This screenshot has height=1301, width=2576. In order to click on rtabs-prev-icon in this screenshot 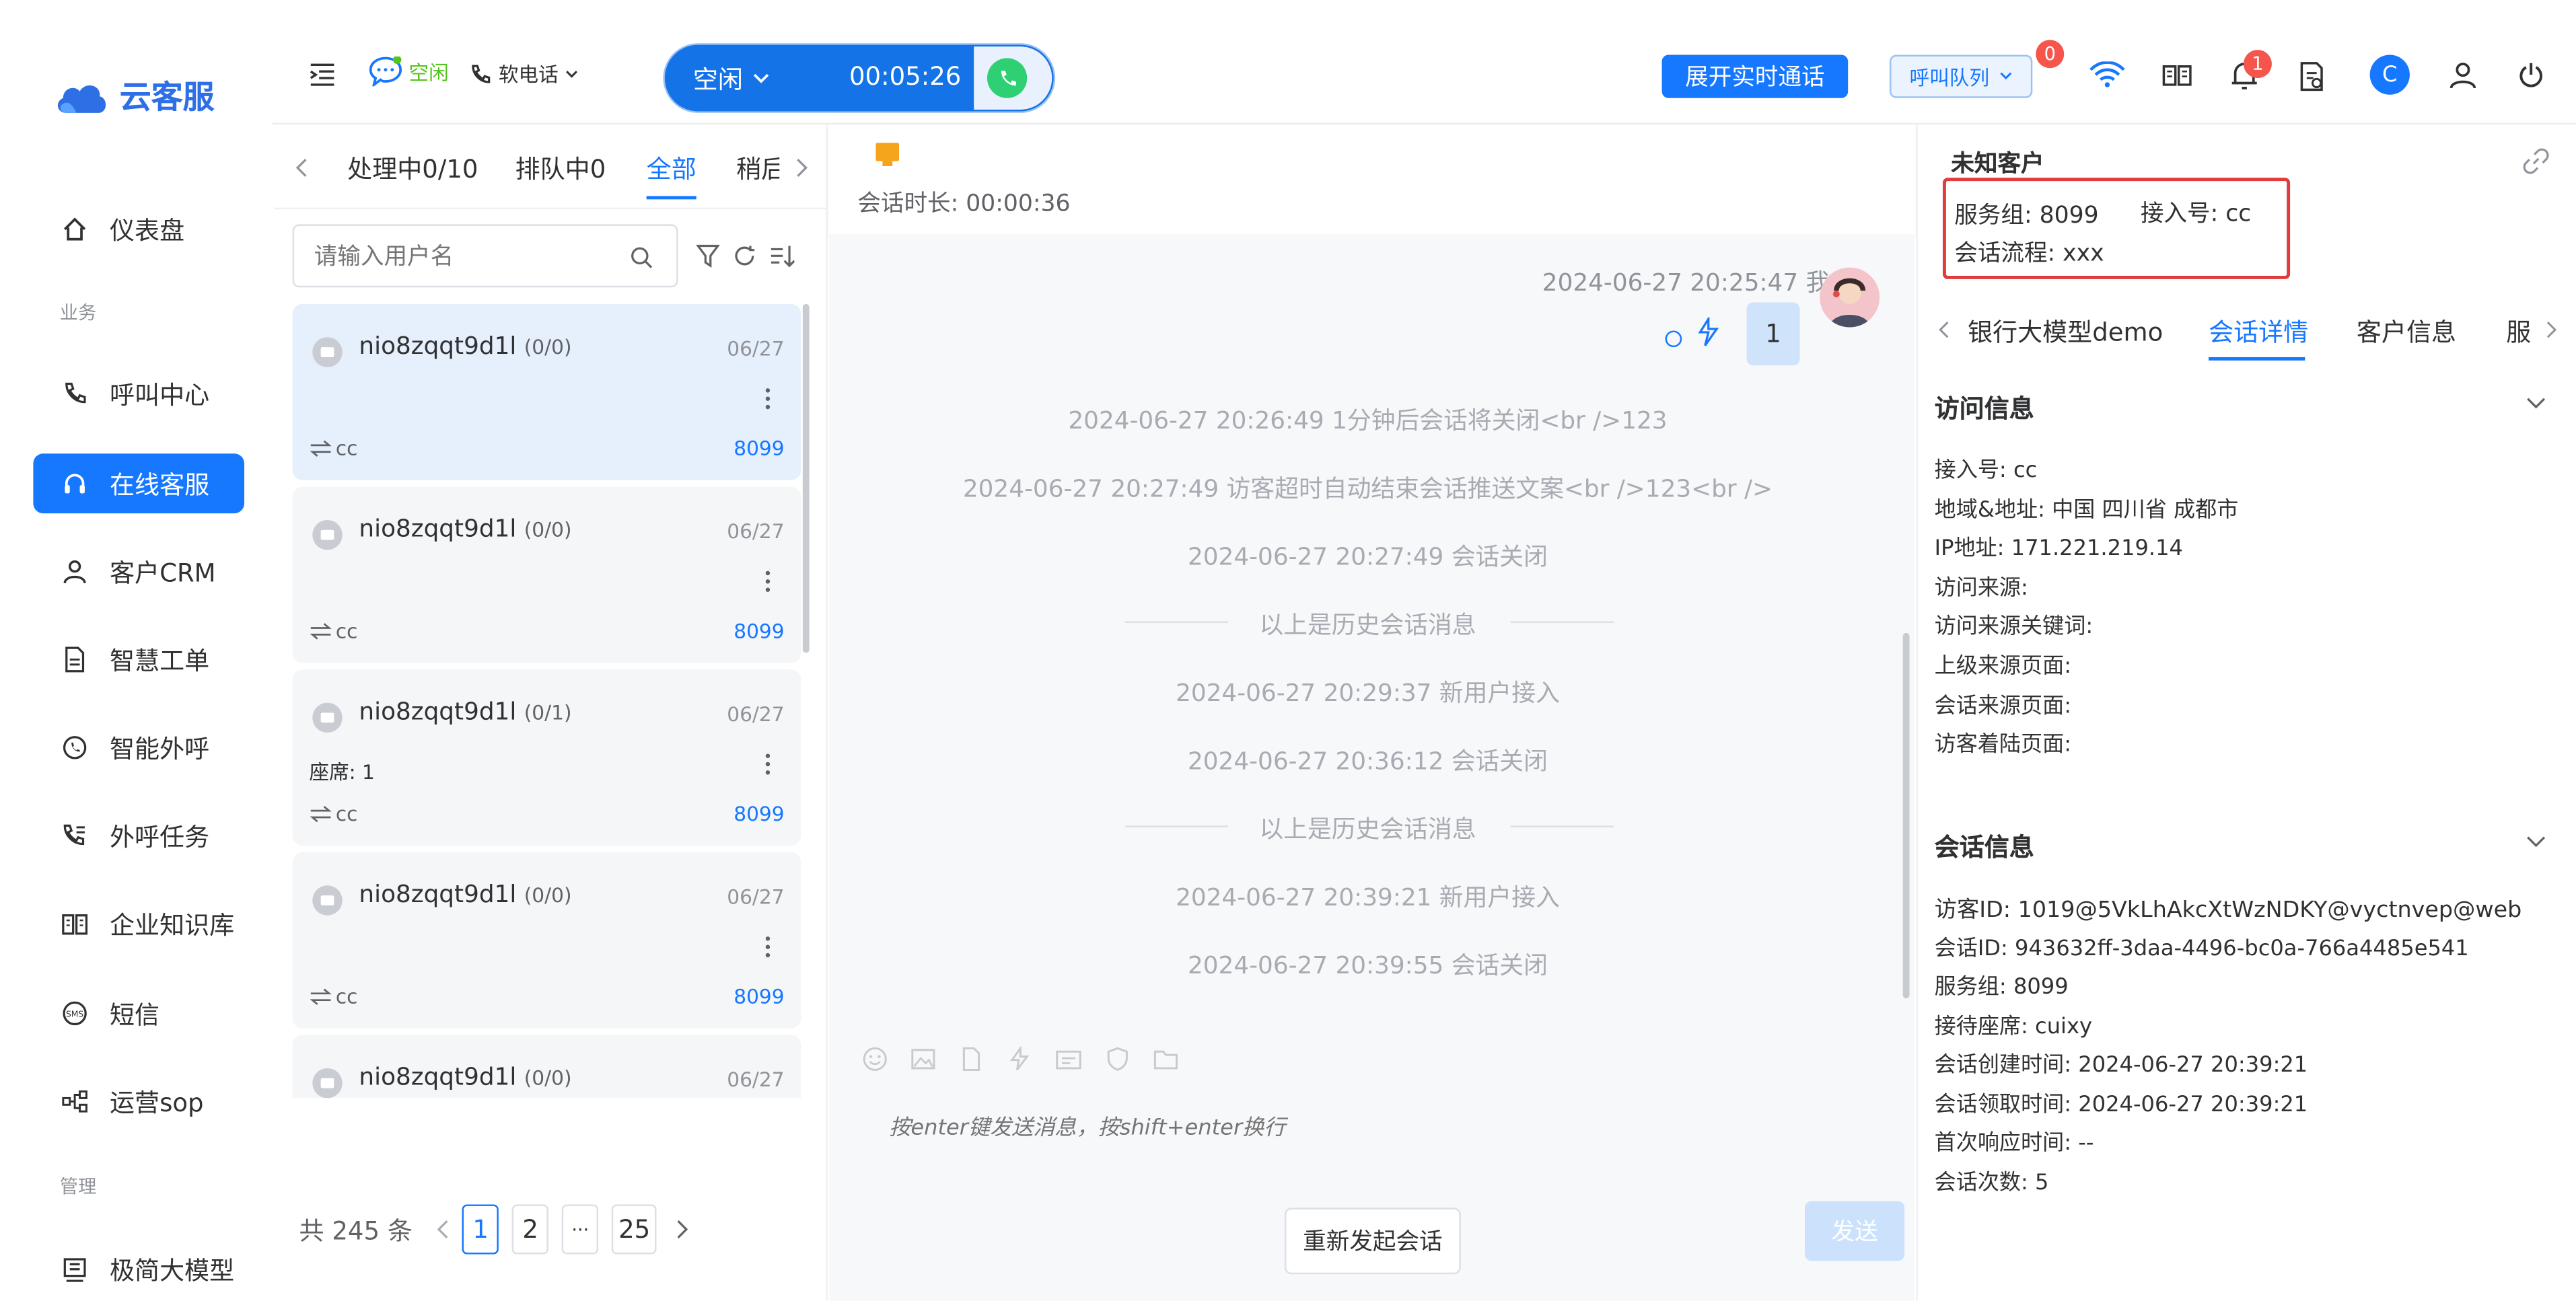, I will do `click(1943, 330)`.